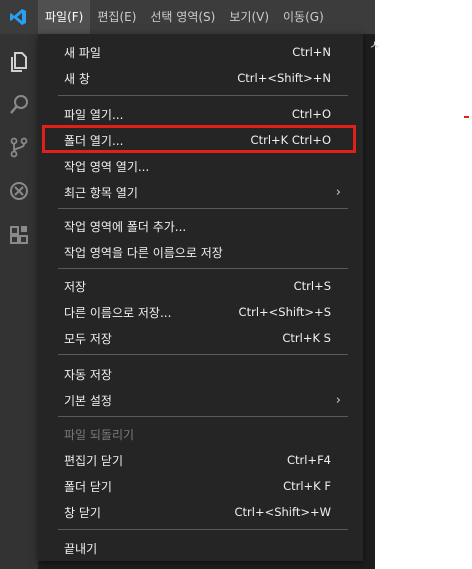  I want to click on close-folder-shortcut: Ctrl+K F, so click(307, 486).